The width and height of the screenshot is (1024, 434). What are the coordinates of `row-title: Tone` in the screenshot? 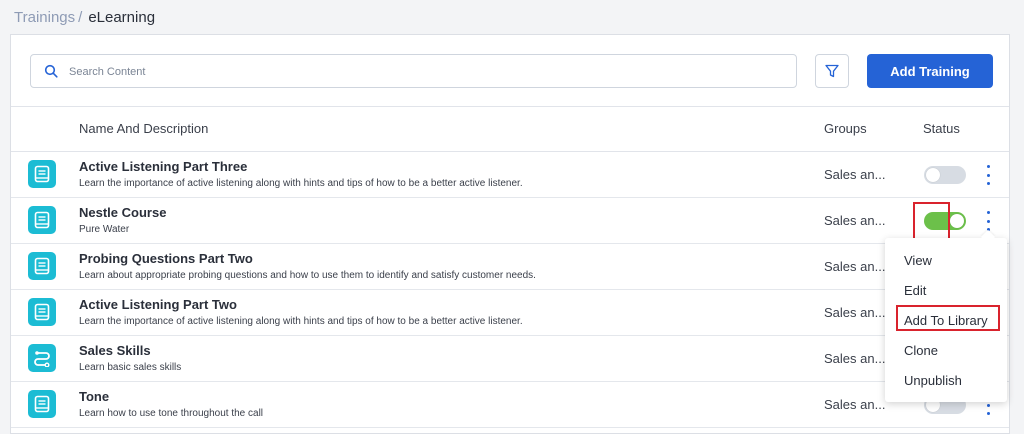 It's located at (94, 396).